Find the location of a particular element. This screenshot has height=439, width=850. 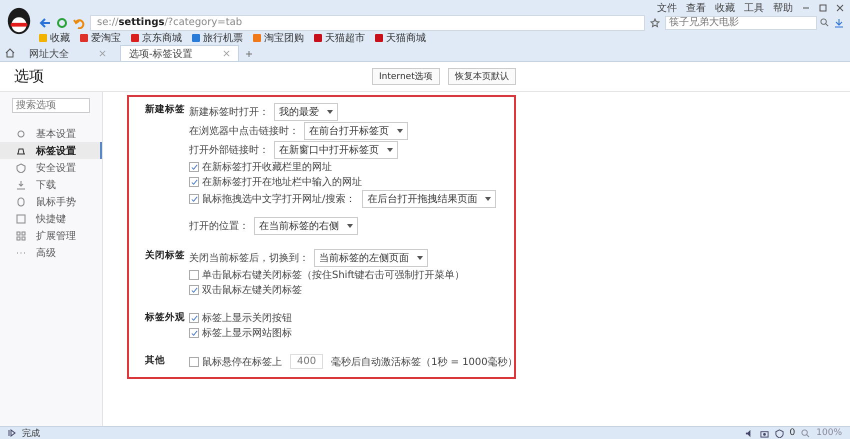

sidebar-item: 鼠标手势 is located at coordinates (51, 201).